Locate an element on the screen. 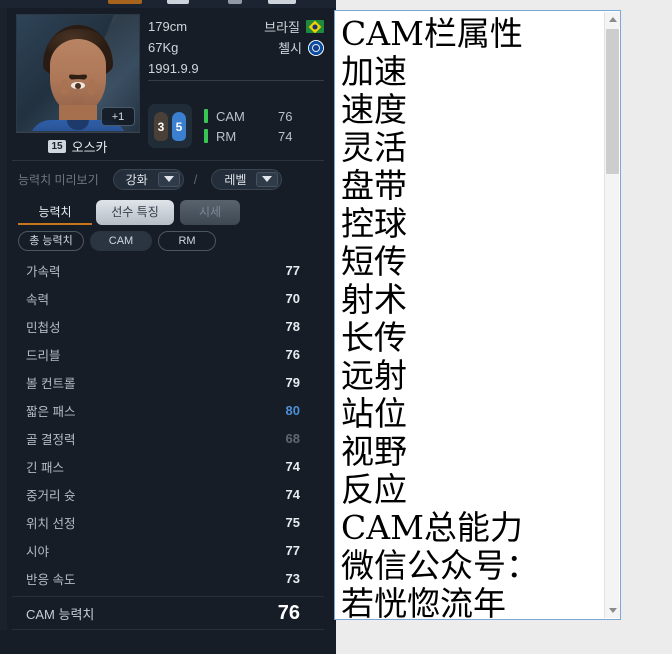 The height and width of the screenshot is (654, 672). position-rating-list: CAM 76 RM 74 is located at coordinates (248, 126).